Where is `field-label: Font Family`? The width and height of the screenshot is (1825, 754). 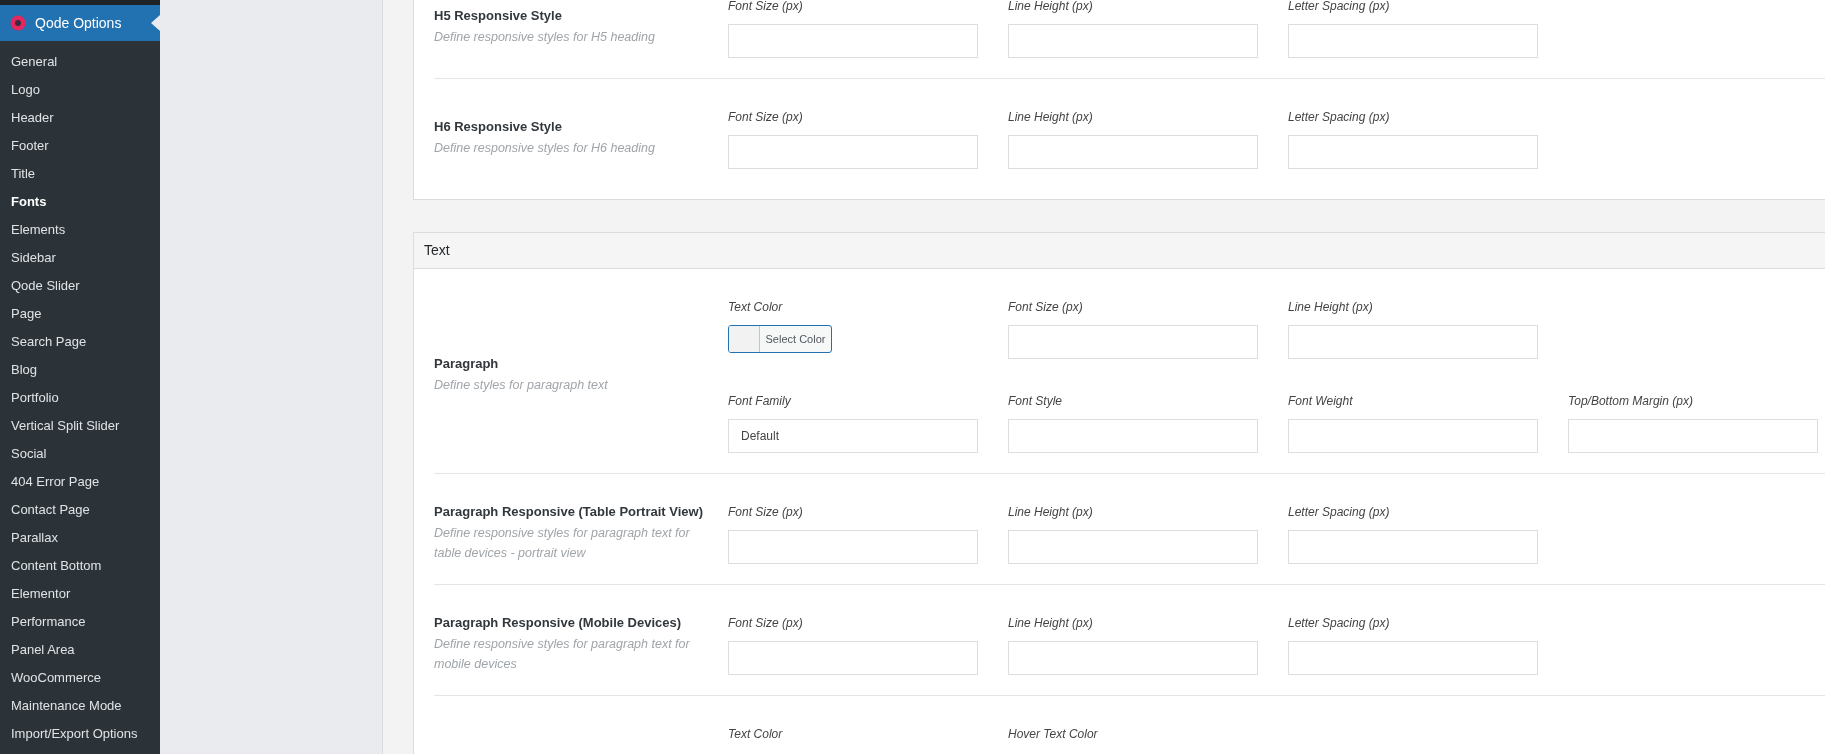 field-label: Font Family is located at coordinates (760, 401).